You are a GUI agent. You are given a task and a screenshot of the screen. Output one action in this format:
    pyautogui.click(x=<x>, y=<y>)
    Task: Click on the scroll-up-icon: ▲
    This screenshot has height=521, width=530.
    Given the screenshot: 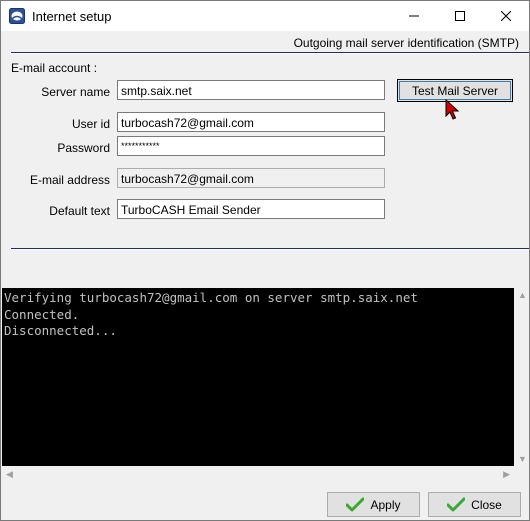 What is the action you would take?
    pyautogui.click(x=522, y=295)
    